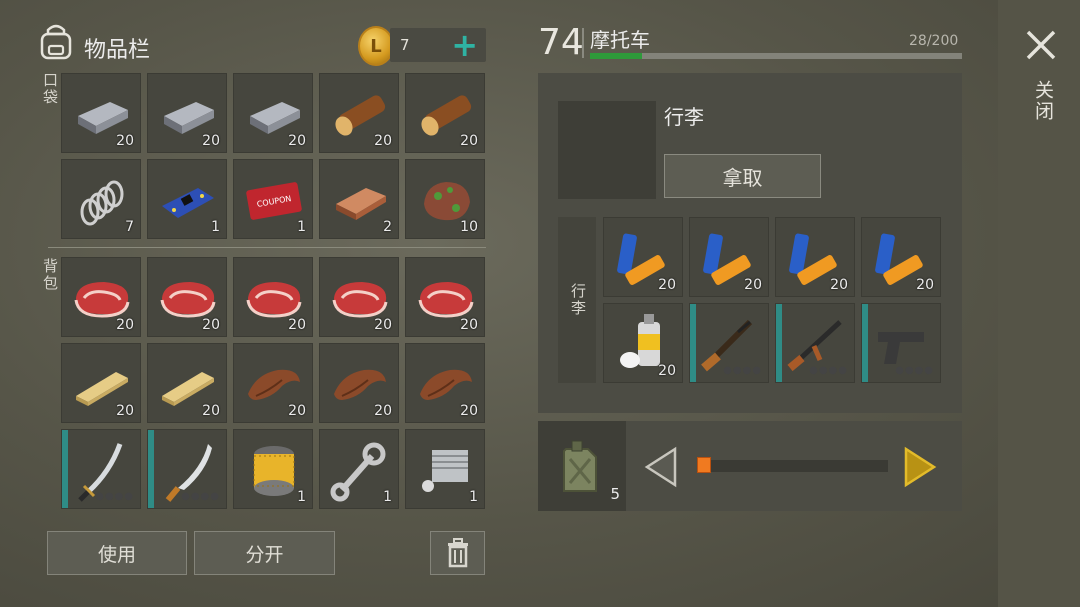 The width and height of the screenshot is (1080, 607). Describe the element at coordinates (583, 43) in the screenshot. I see `header-separator` at that location.